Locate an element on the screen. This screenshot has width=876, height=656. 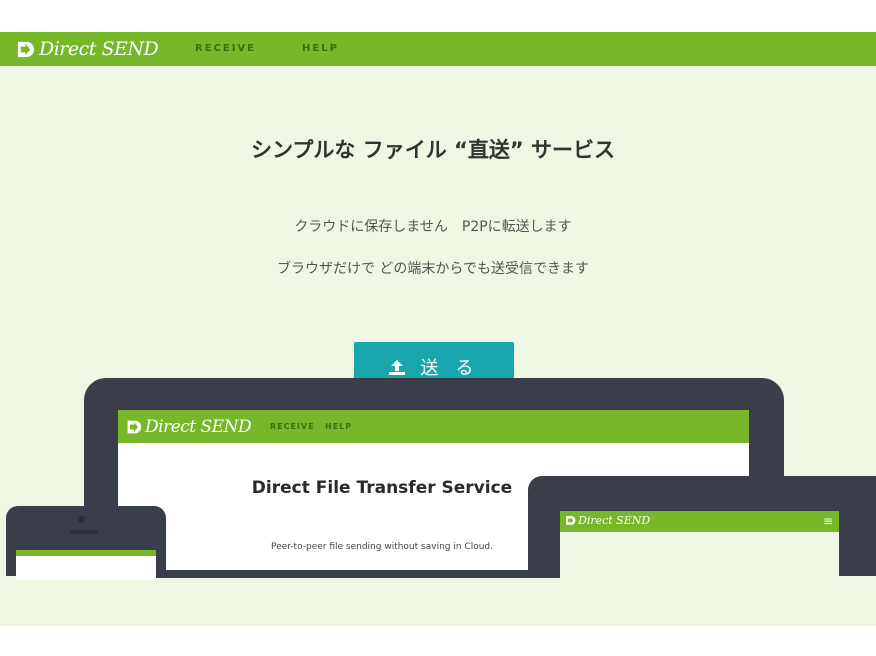
upload-icon is located at coordinates (397, 367).